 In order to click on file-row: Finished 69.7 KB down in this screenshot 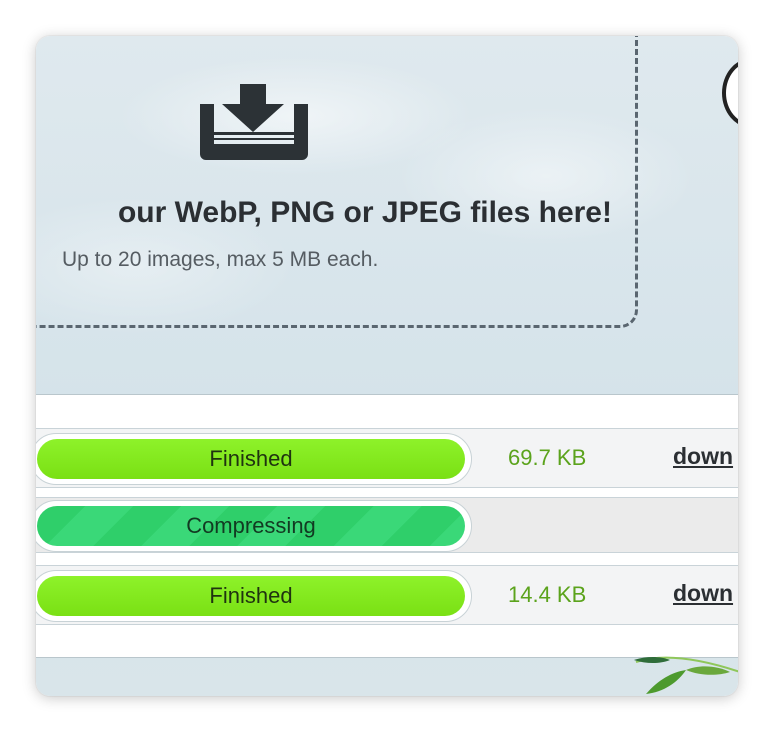, I will do `click(387, 458)`.